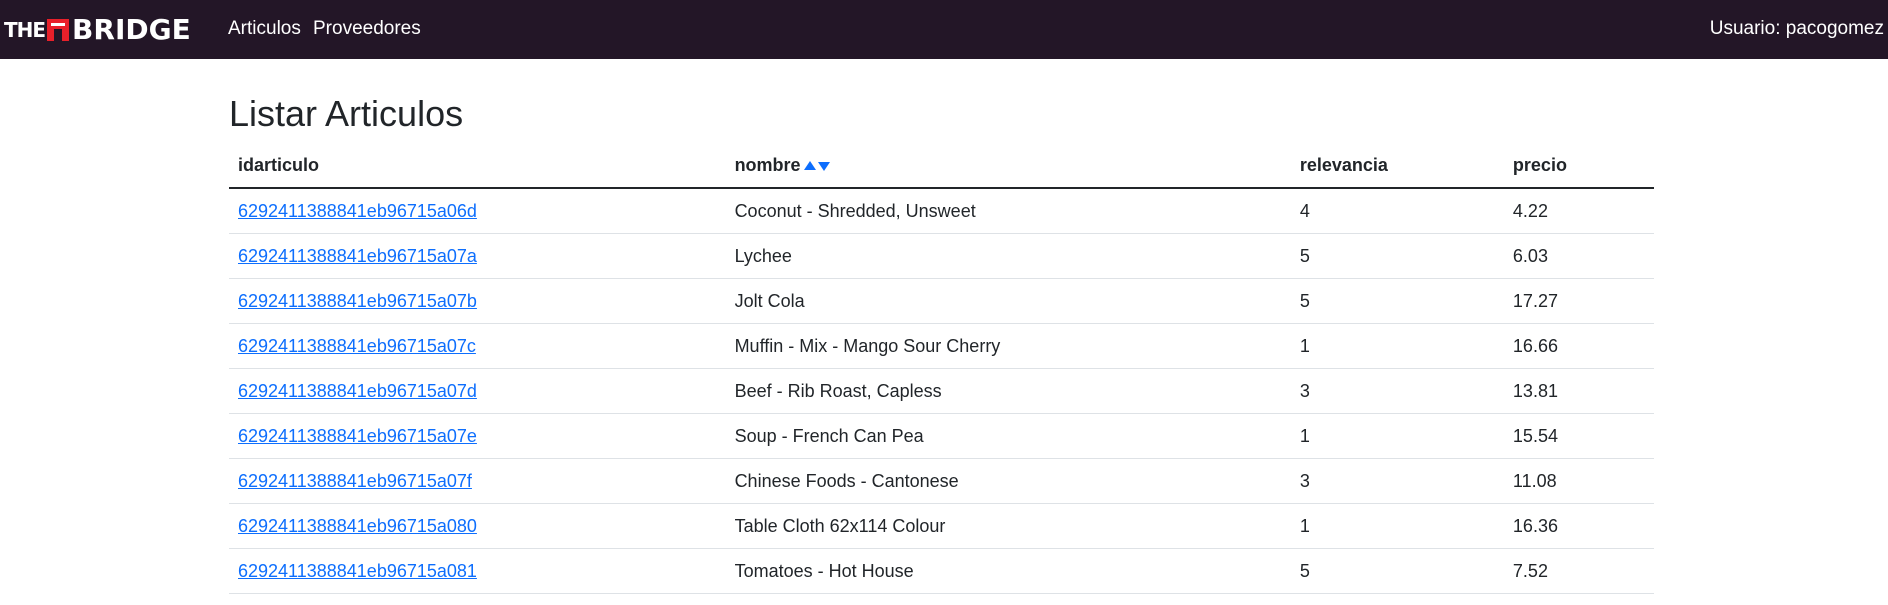 The image size is (1888, 605). What do you see at coordinates (477, 256) in the screenshot?
I see `cell-idarticulo: 6292411388841eb96715a07a` at bounding box center [477, 256].